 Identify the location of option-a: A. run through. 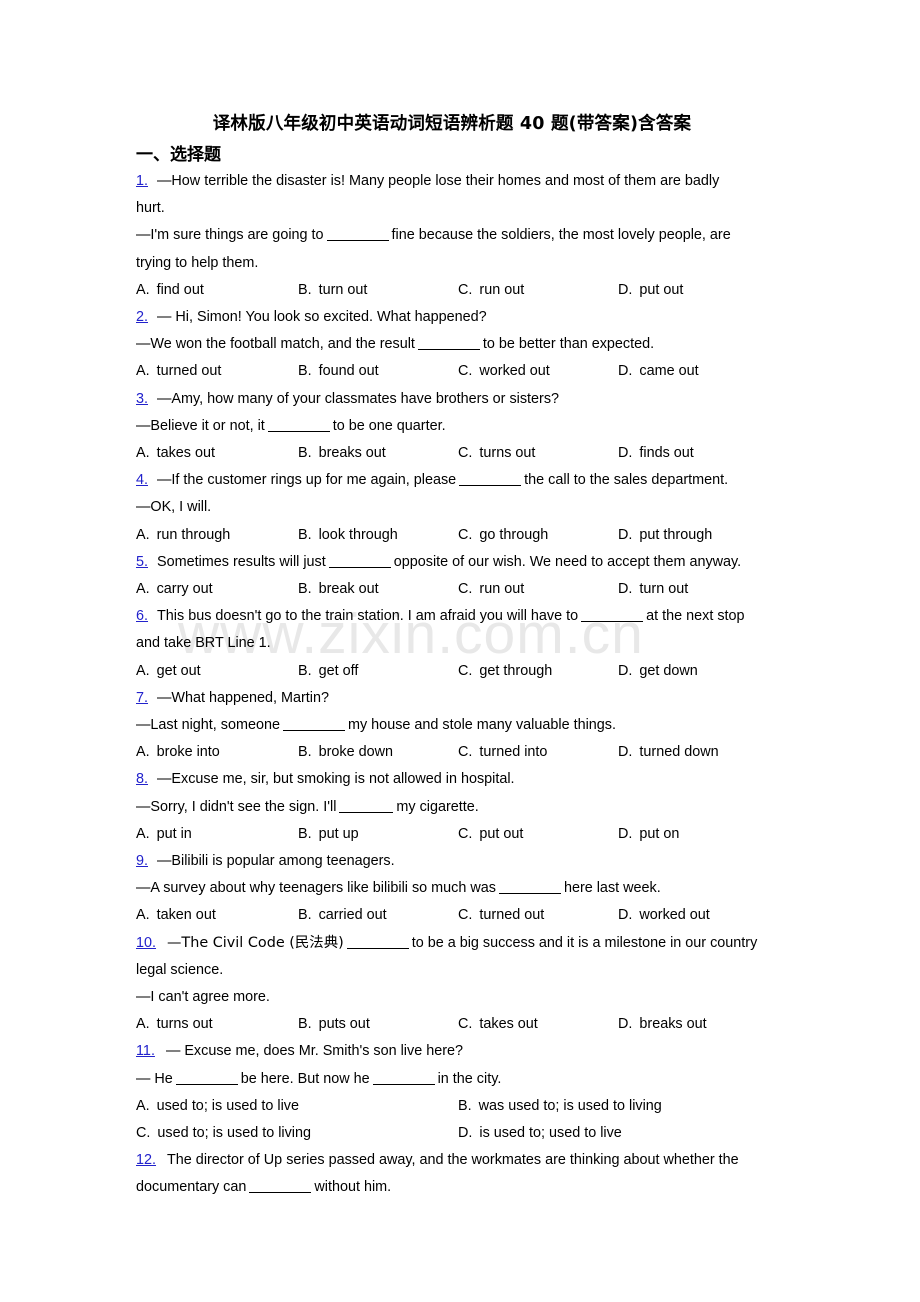
(183, 535).